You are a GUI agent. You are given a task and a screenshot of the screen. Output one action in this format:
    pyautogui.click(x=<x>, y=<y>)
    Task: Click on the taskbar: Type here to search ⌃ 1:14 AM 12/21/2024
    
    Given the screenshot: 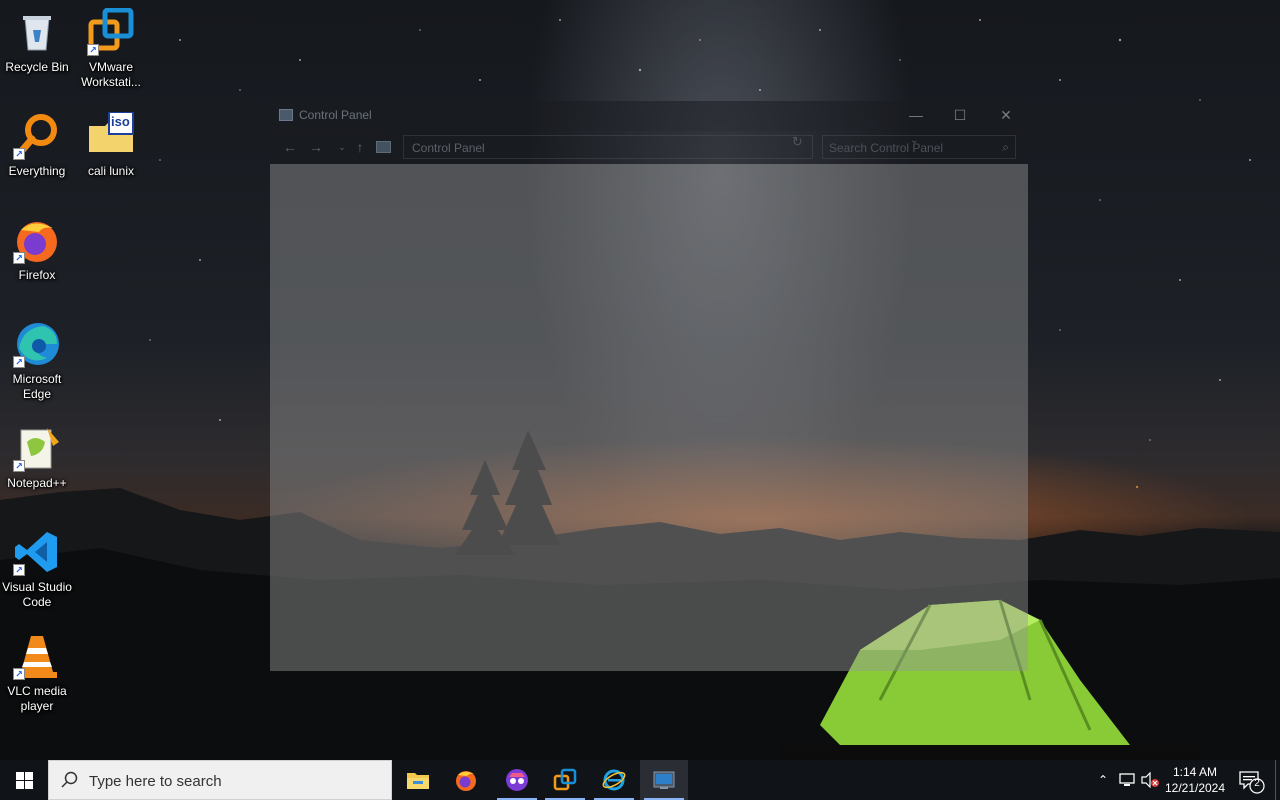 What is the action you would take?
    pyautogui.click(x=640, y=780)
    